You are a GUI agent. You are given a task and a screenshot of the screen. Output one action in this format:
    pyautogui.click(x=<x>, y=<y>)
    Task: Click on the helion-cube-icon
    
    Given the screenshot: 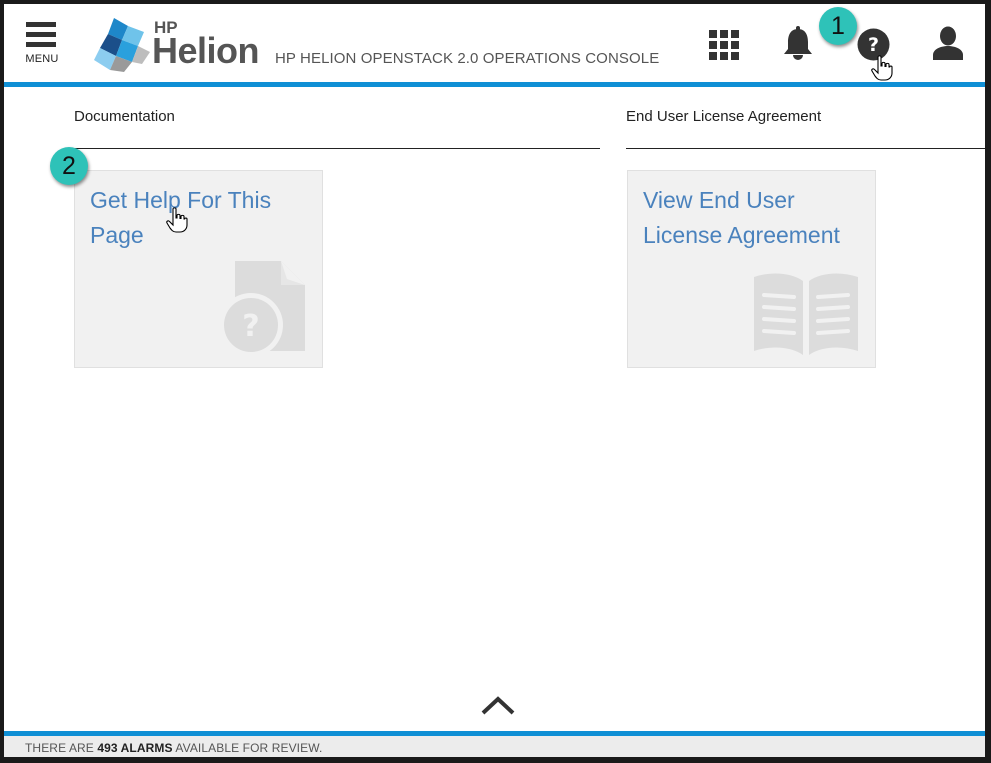 What is the action you would take?
    pyautogui.click(x=122, y=45)
    